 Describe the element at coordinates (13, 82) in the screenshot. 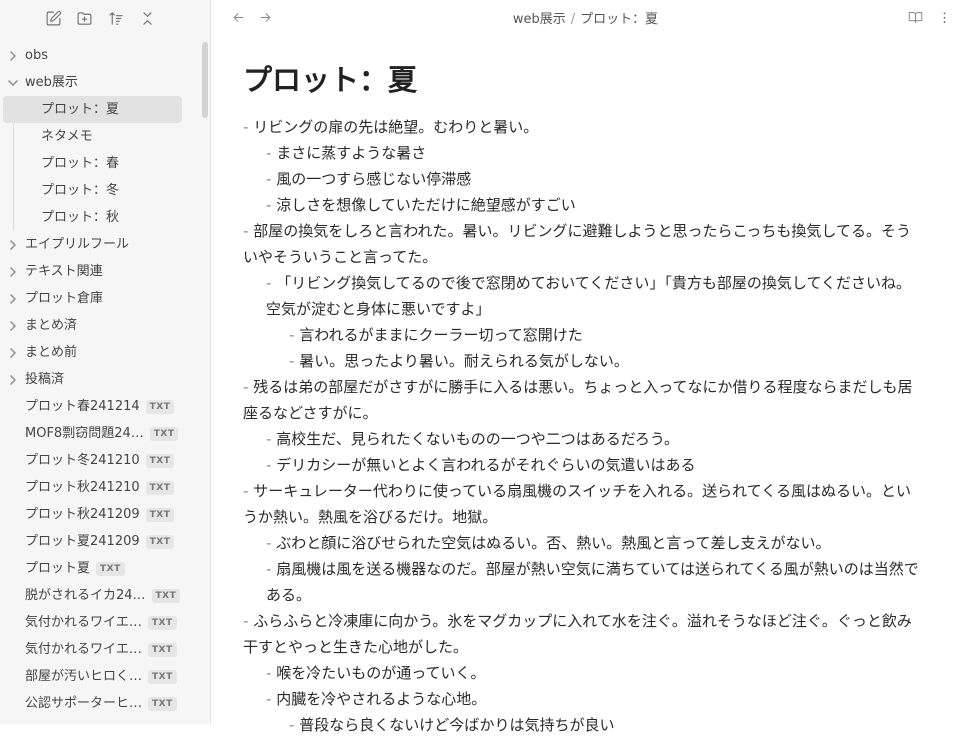

I see `chevron-down-icon` at that location.